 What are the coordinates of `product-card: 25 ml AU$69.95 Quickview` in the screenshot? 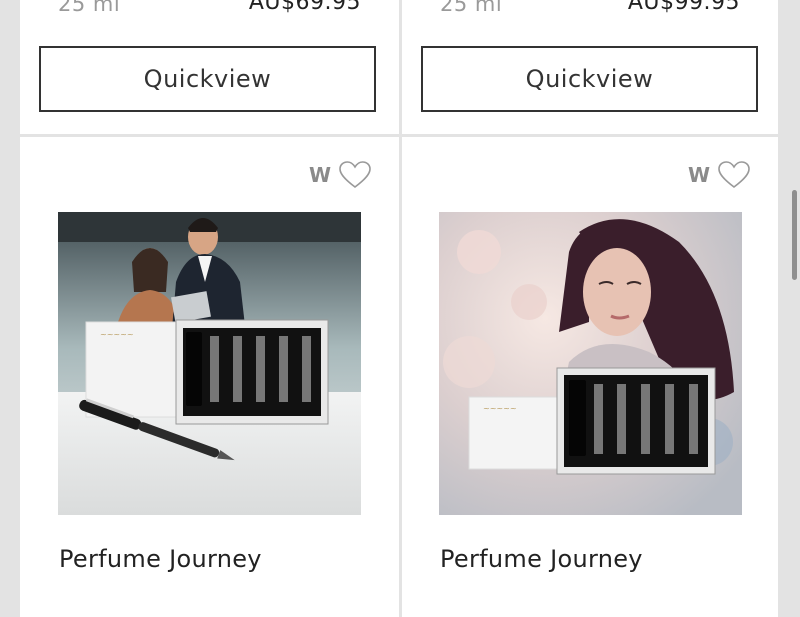 It's located at (209, 67).